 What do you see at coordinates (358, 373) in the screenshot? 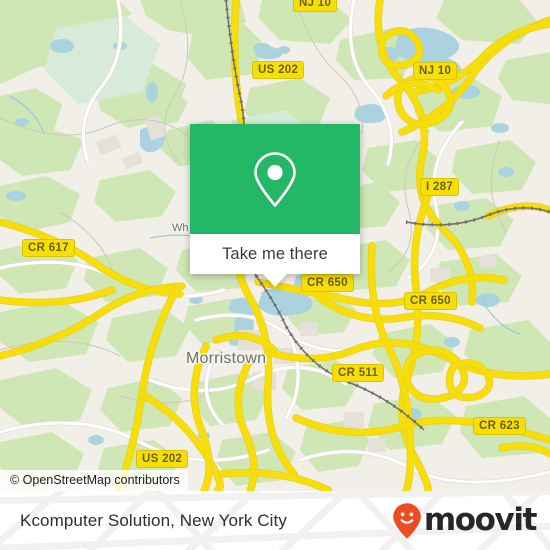
I see `road-shield-cr511: CR 511` at bounding box center [358, 373].